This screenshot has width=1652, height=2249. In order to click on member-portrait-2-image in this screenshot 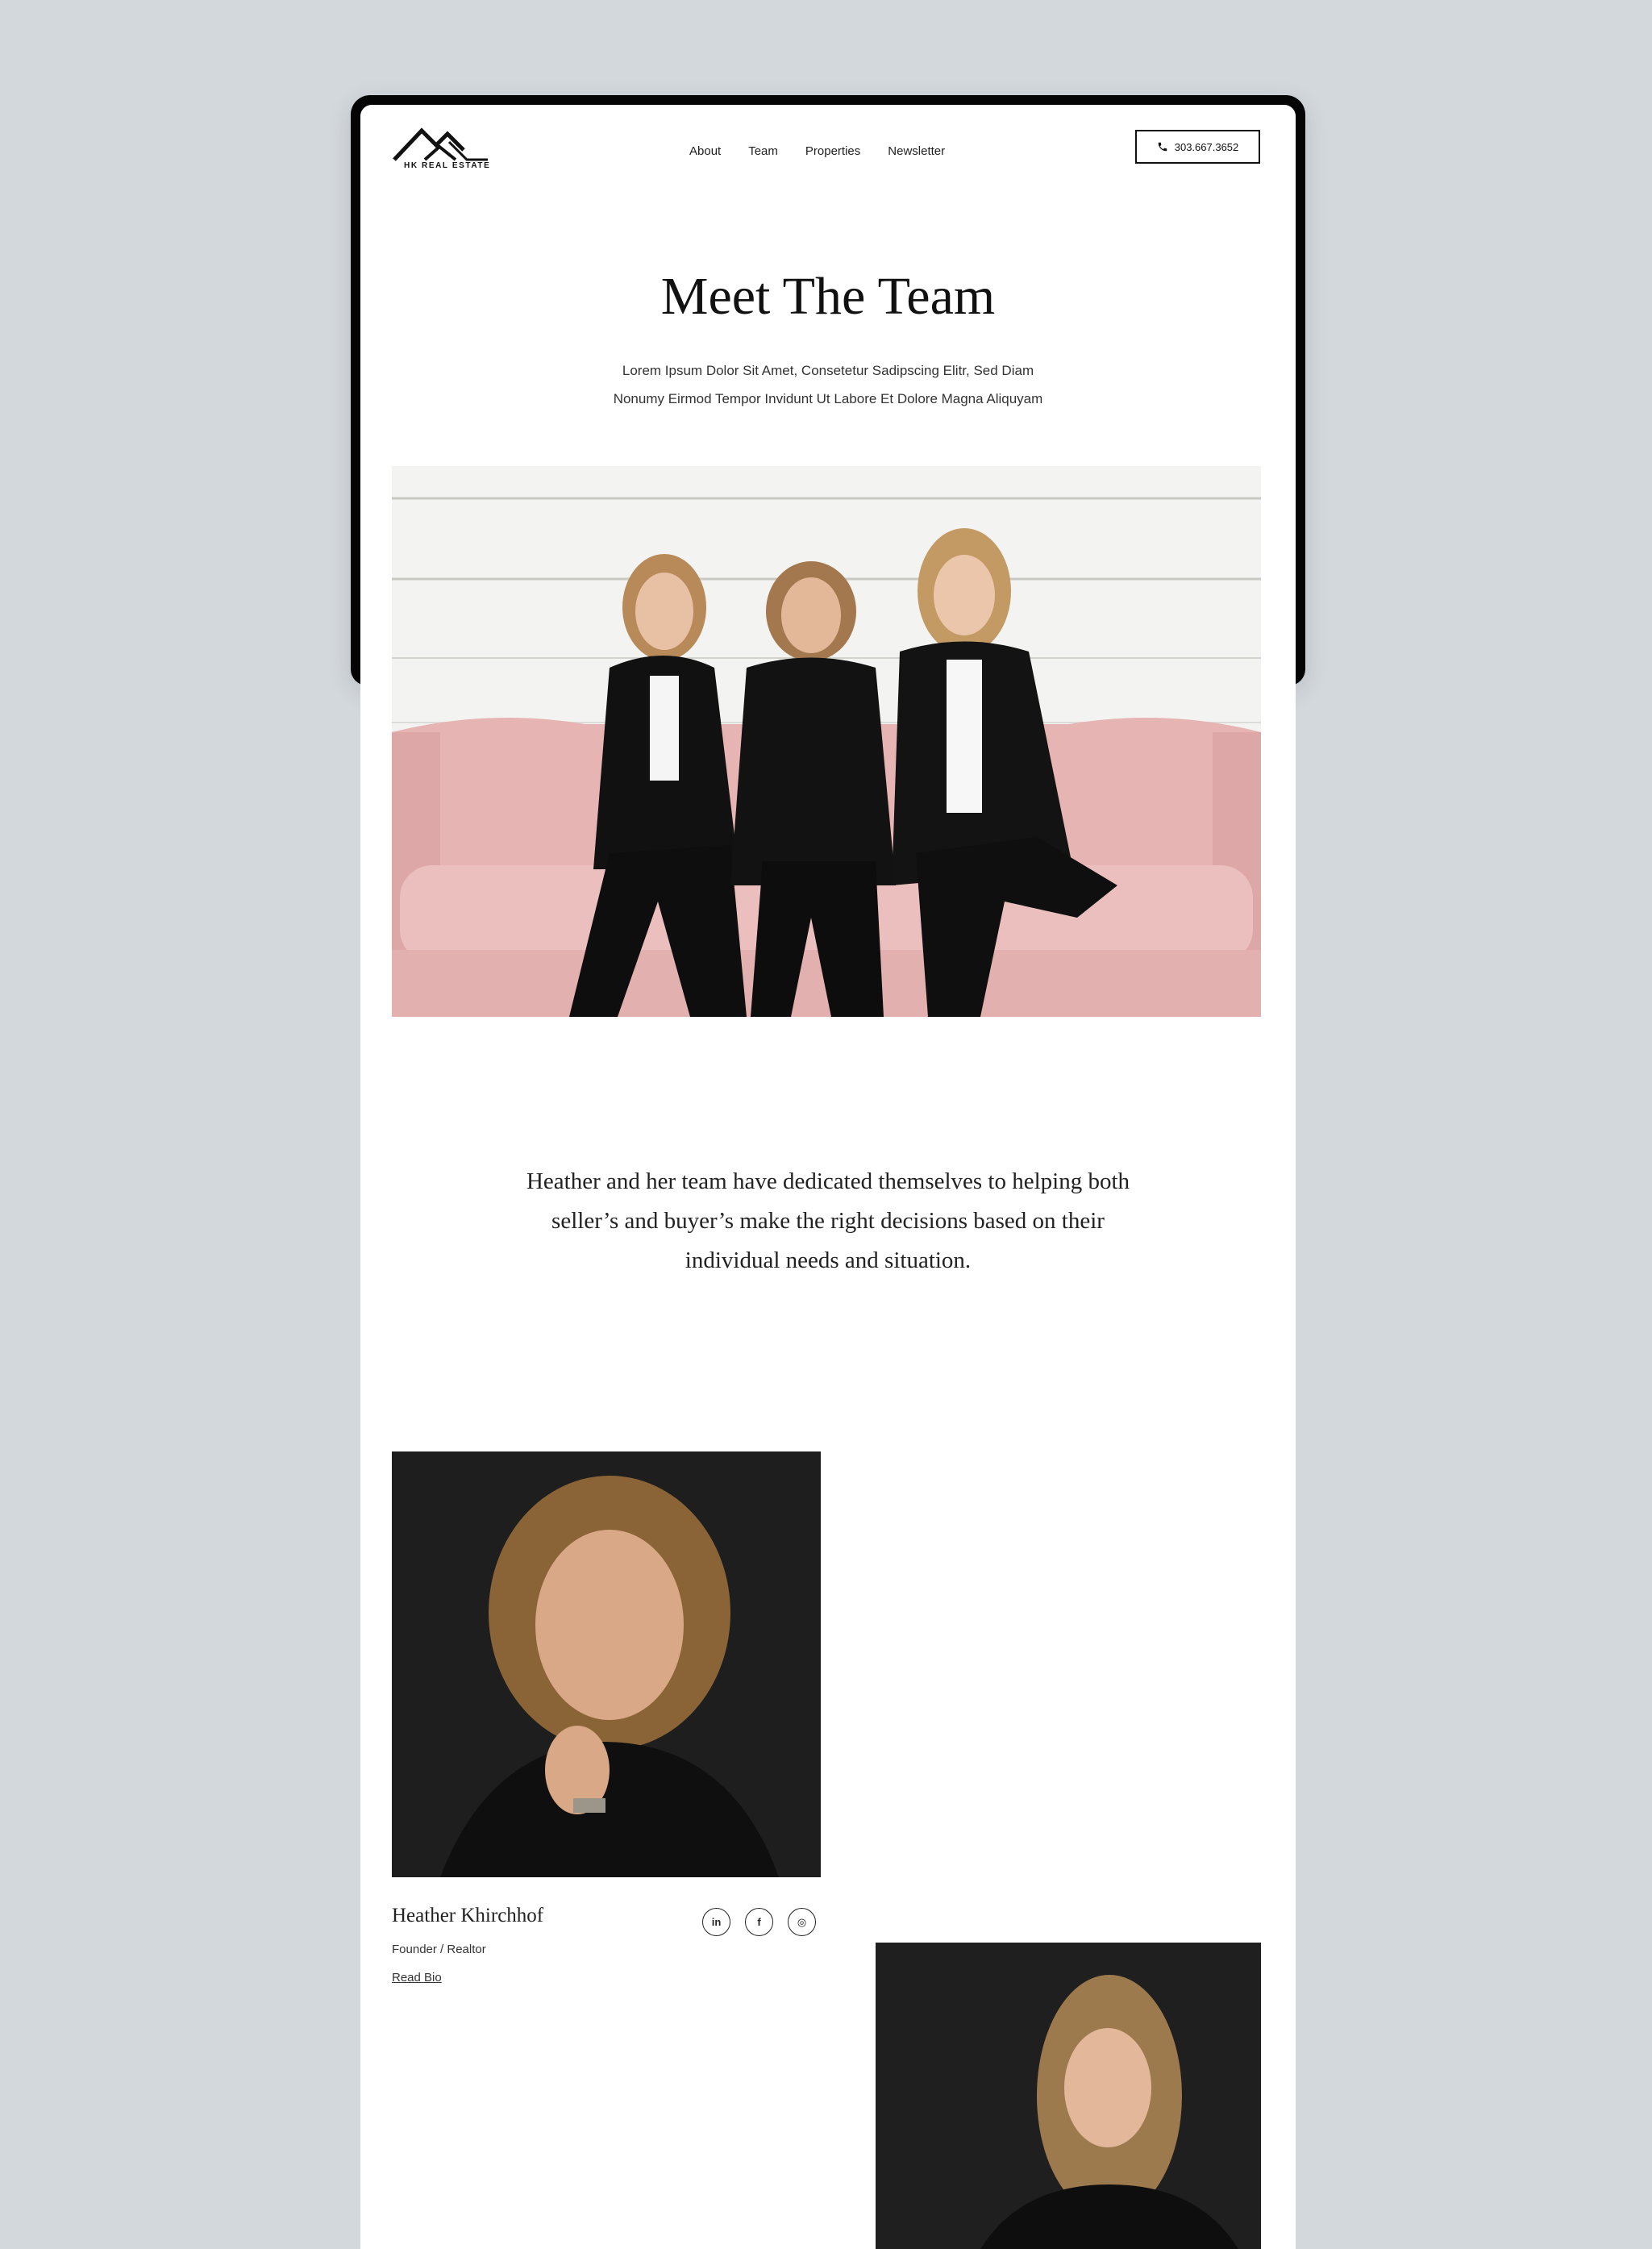, I will do `click(1068, 2096)`.